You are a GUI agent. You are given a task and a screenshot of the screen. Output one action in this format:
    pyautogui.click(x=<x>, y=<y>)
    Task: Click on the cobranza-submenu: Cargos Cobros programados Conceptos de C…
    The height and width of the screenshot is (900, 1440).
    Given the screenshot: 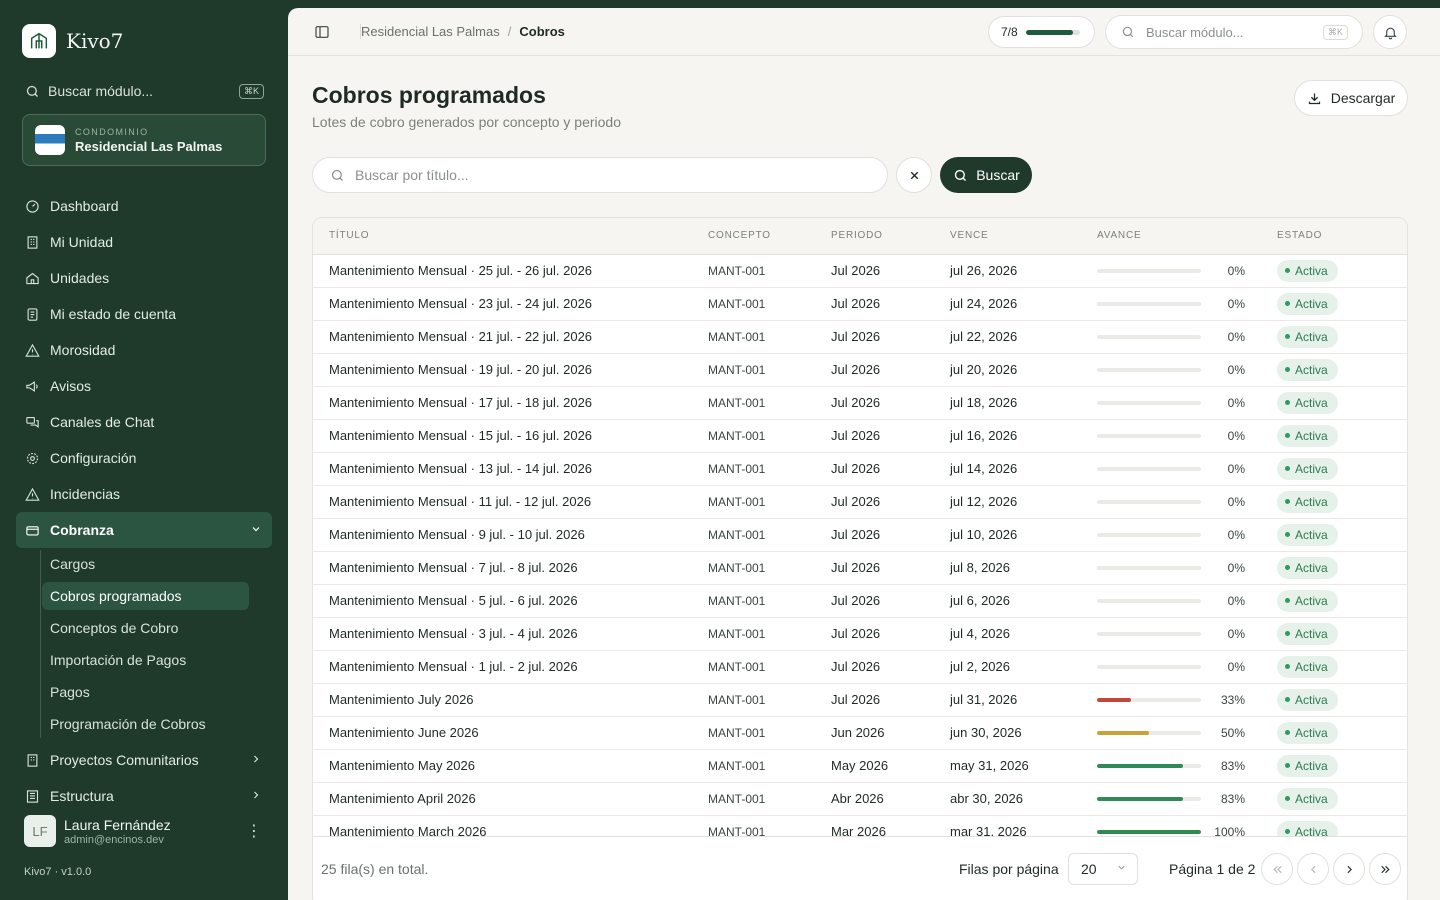 What is the action you would take?
    pyautogui.click(x=156, y=644)
    